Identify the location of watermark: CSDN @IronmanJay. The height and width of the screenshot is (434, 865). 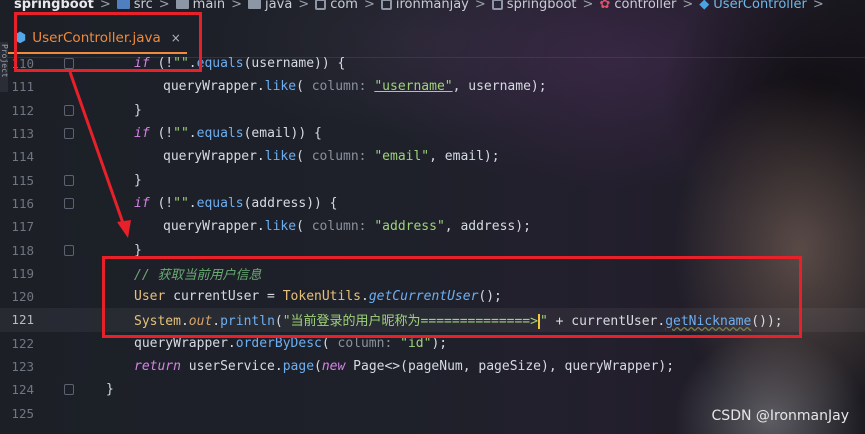
(780, 416).